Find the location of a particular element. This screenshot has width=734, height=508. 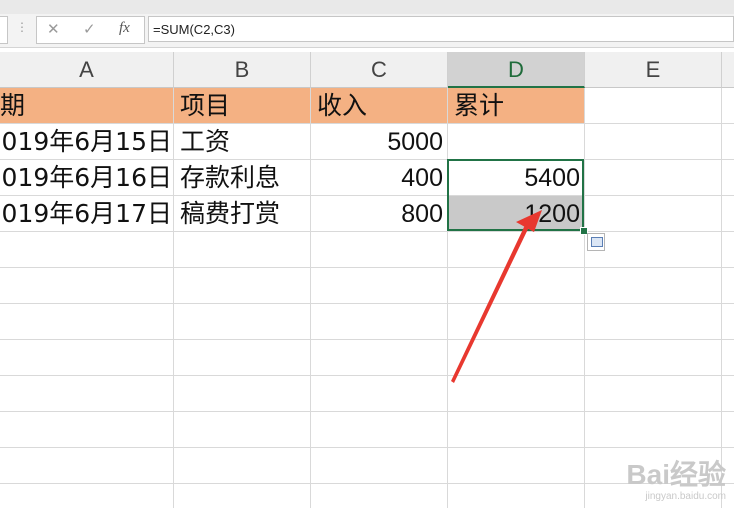

watermark-logo: Bai经验 is located at coordinates (676, 474).